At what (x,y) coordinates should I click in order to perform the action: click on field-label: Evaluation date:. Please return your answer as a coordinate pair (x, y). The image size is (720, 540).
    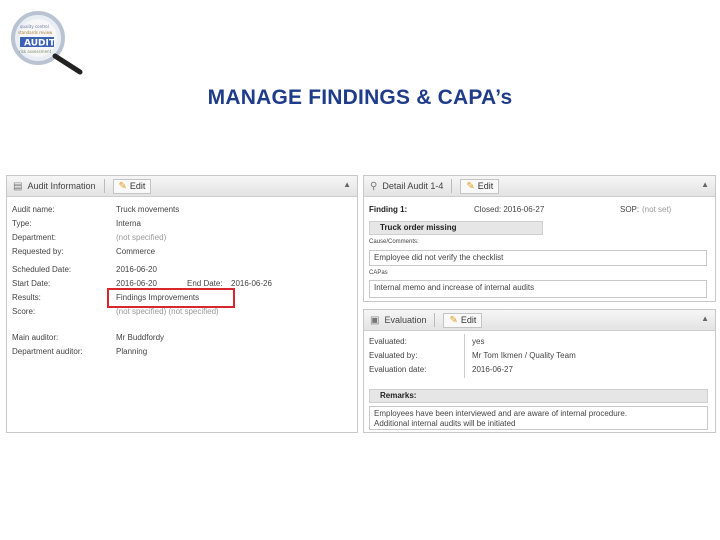
    Looking at the image, I should click on (398, 369).